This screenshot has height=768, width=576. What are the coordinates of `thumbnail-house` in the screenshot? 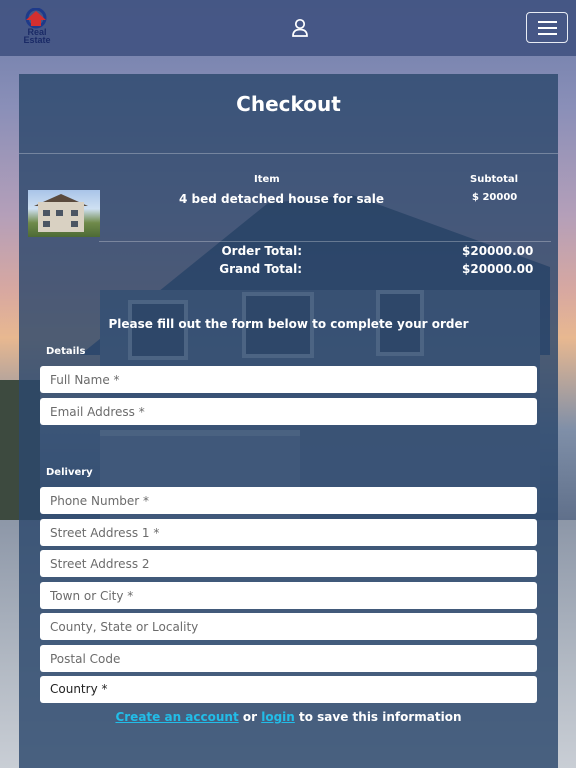 It's located at (61, 217).